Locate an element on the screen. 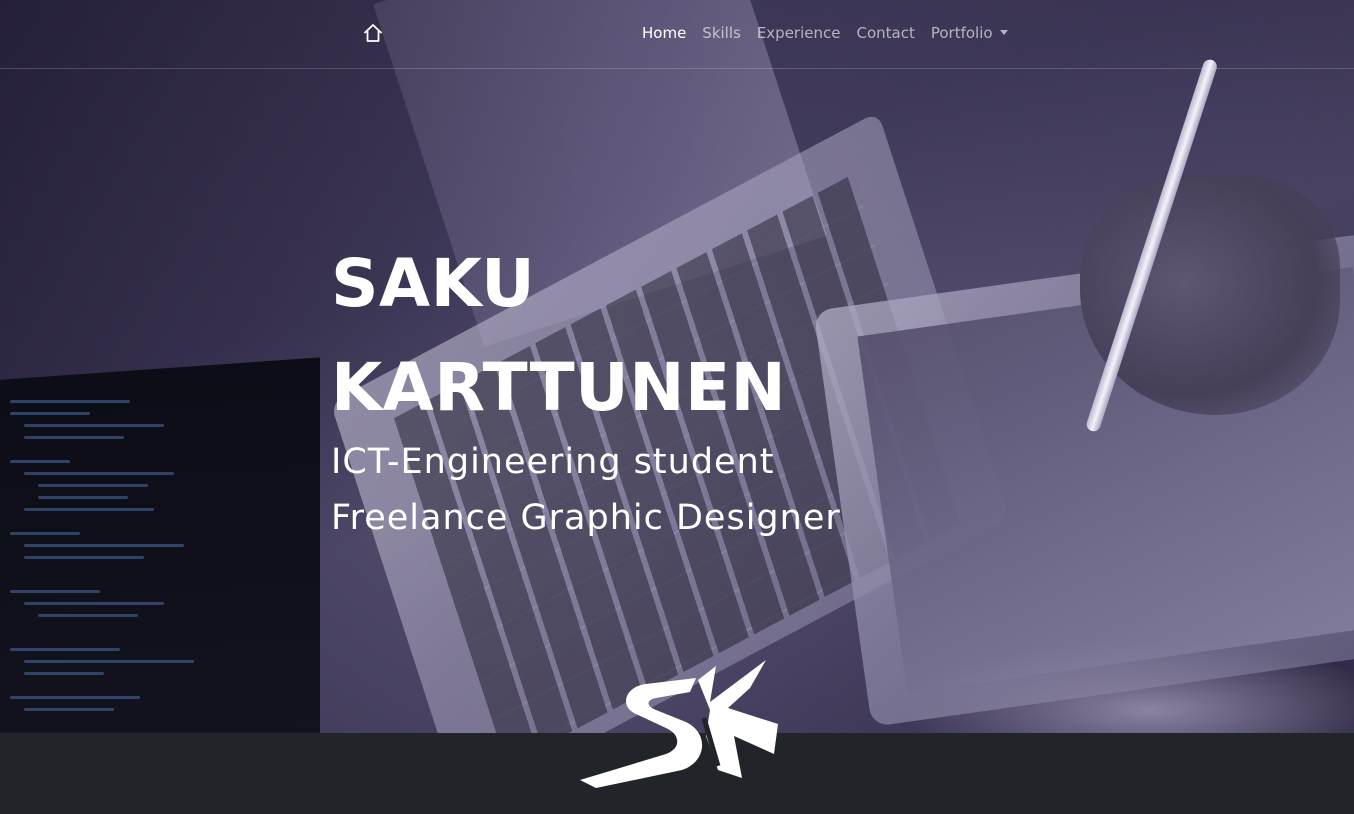 The height and width of the screenshot is (814, 1354). nav-link-contact: Contact is located at coordinates (885, 33).